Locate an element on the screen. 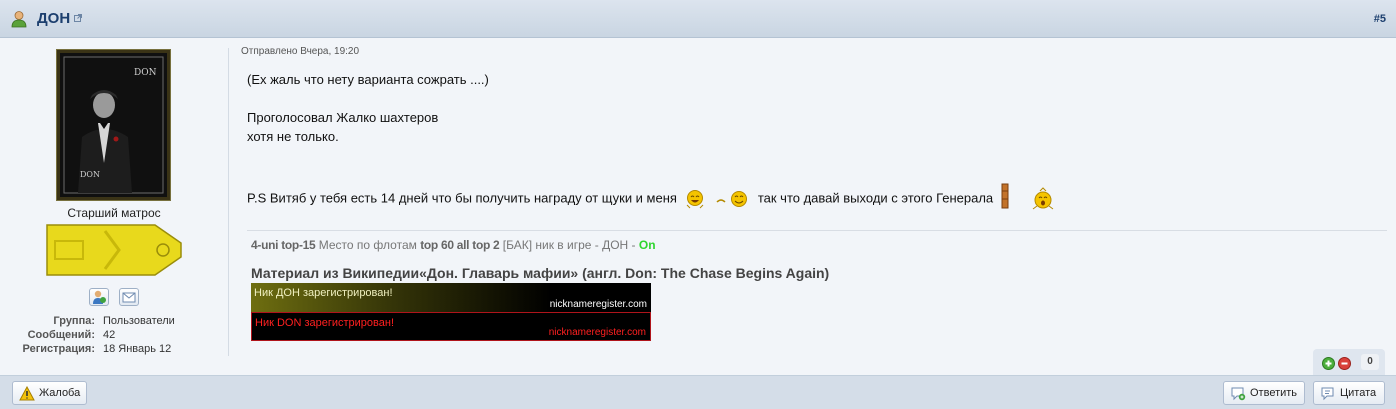 This screenshot has height=409, width=1396. info-label: Регистрация: is located at coordinates (58, 349).